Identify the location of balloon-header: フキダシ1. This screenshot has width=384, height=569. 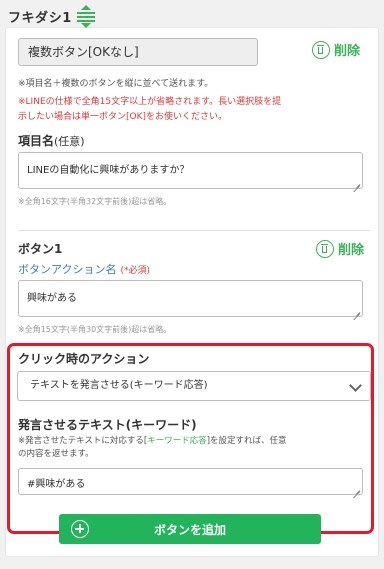
(51, 16).